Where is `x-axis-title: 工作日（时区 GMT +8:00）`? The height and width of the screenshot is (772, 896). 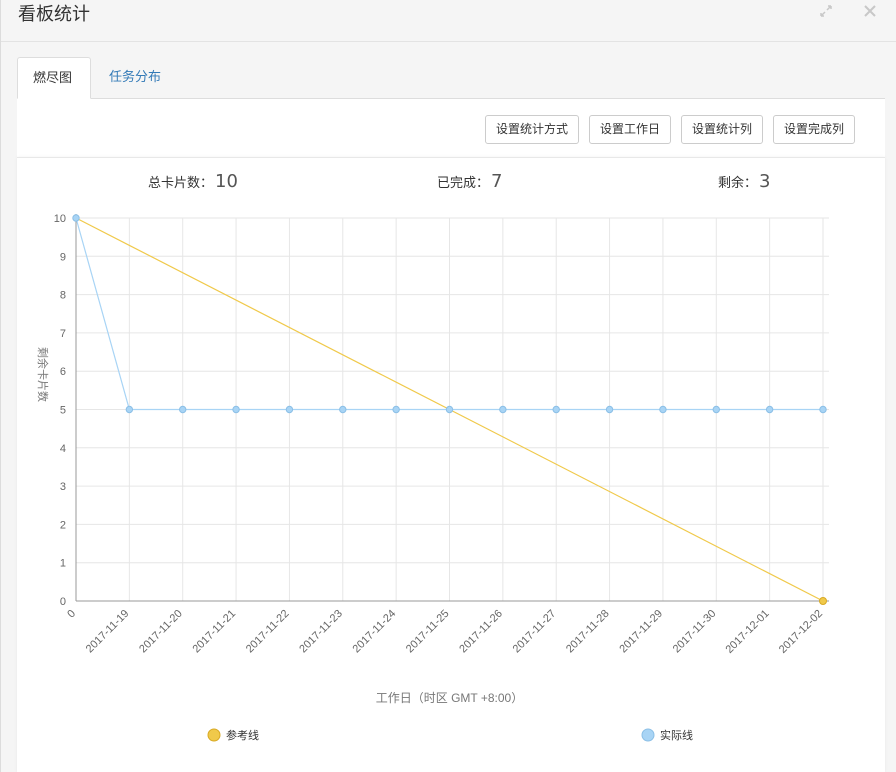
x-axis-title: 工作日（时区 GMT +8:00） is located at coordinates (449, 698).